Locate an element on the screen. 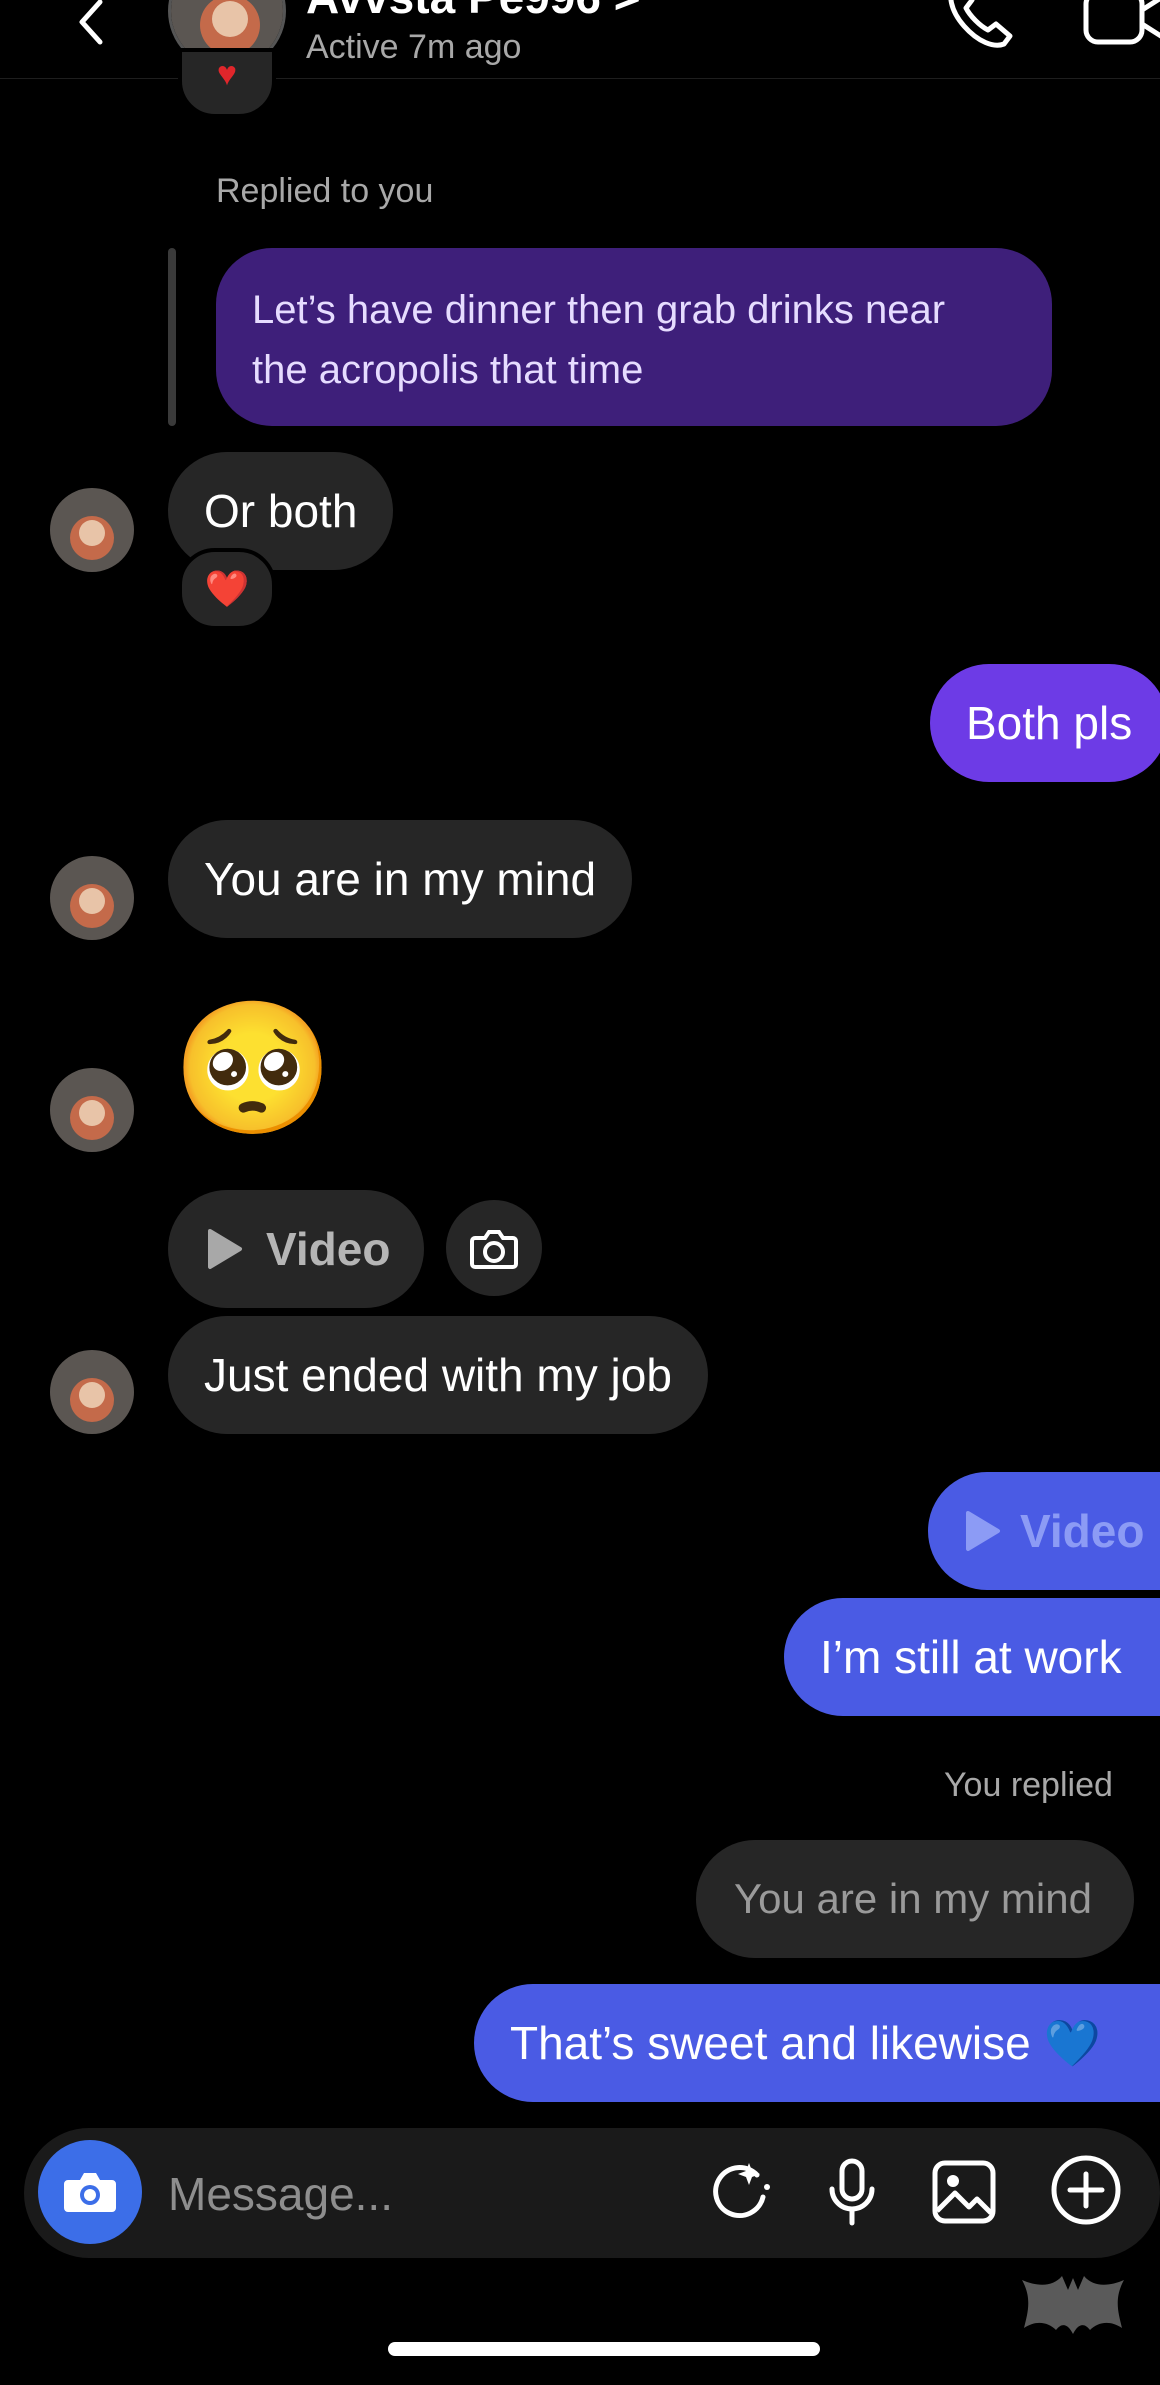  video-message-sent: Video is located at coordinates (1044, 1531).